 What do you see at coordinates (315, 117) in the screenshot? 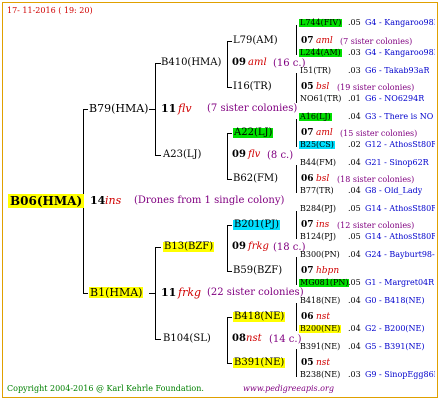
I see `g4-queen: A16(LJ)` at bounding box center [315, 117].